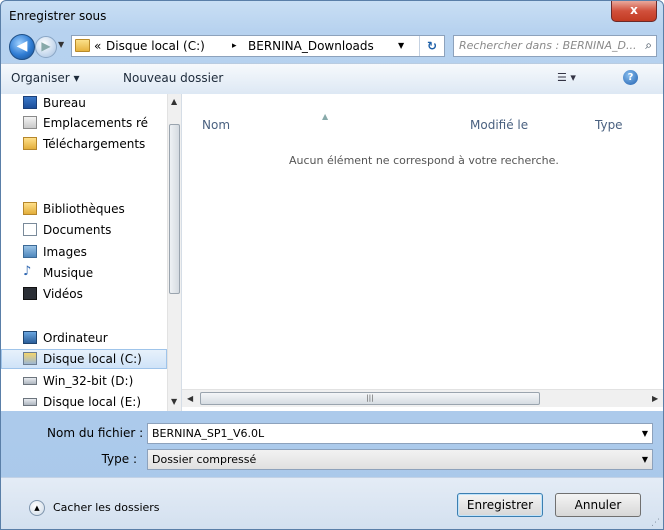 Image resolution: width=664 pixels, height=530 pixels. Describe the element at coordinates (119, 459) in the screenshot. I see `file-type-label: Type :` at that location.